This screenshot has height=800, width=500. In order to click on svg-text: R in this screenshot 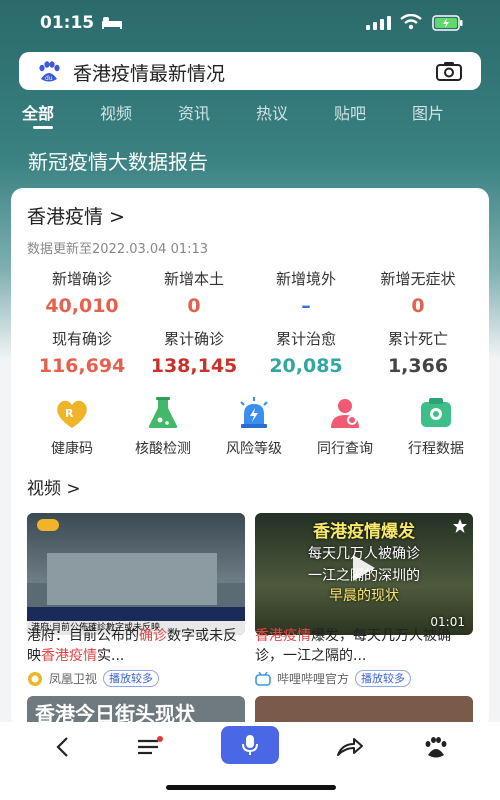, I will do `click(69, 413)`.